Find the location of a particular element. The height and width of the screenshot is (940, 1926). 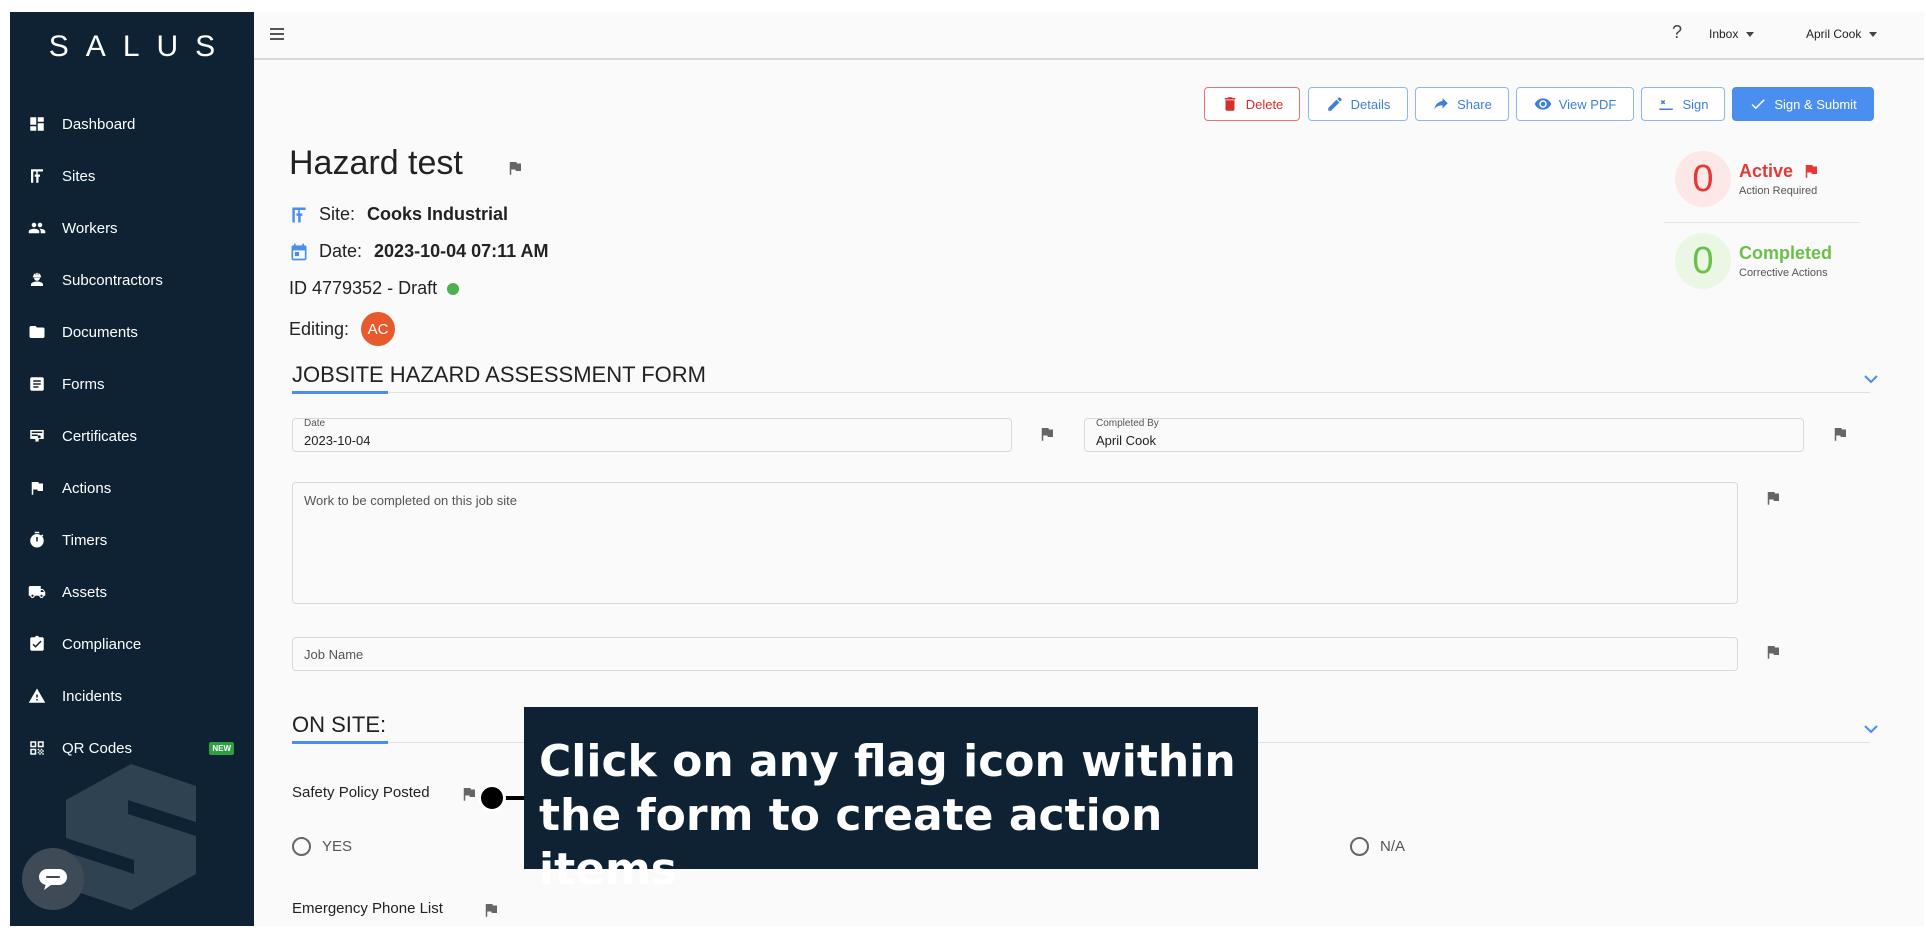

help-icon: ? is located at coordinates (1677, 32).